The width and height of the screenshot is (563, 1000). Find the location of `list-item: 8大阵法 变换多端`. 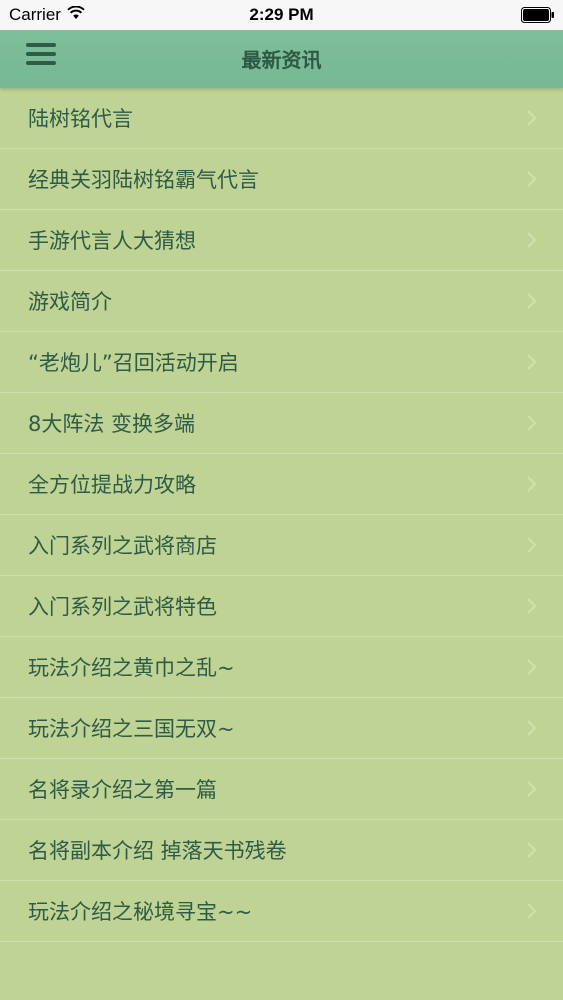

list-item: 8大阵法 变换多端 is located at coordinates (281, 423).